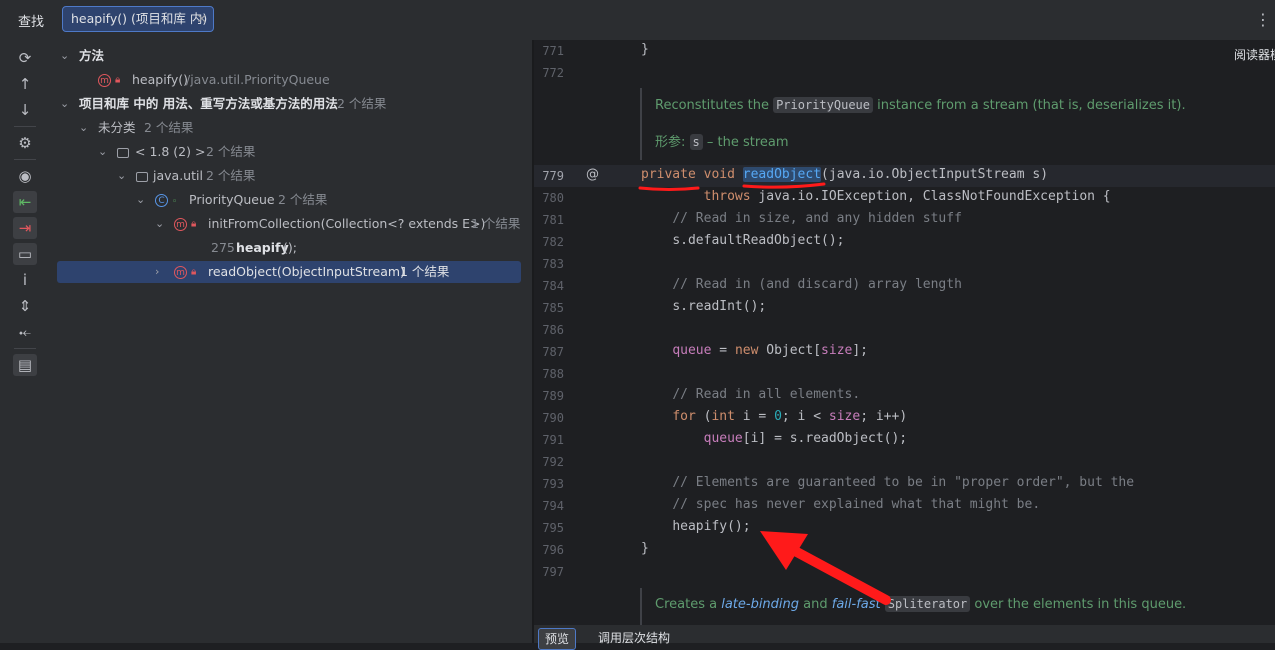  I want to click on tab-find-results: heapify() (项目和库 内) ✕, so click(138, 19).